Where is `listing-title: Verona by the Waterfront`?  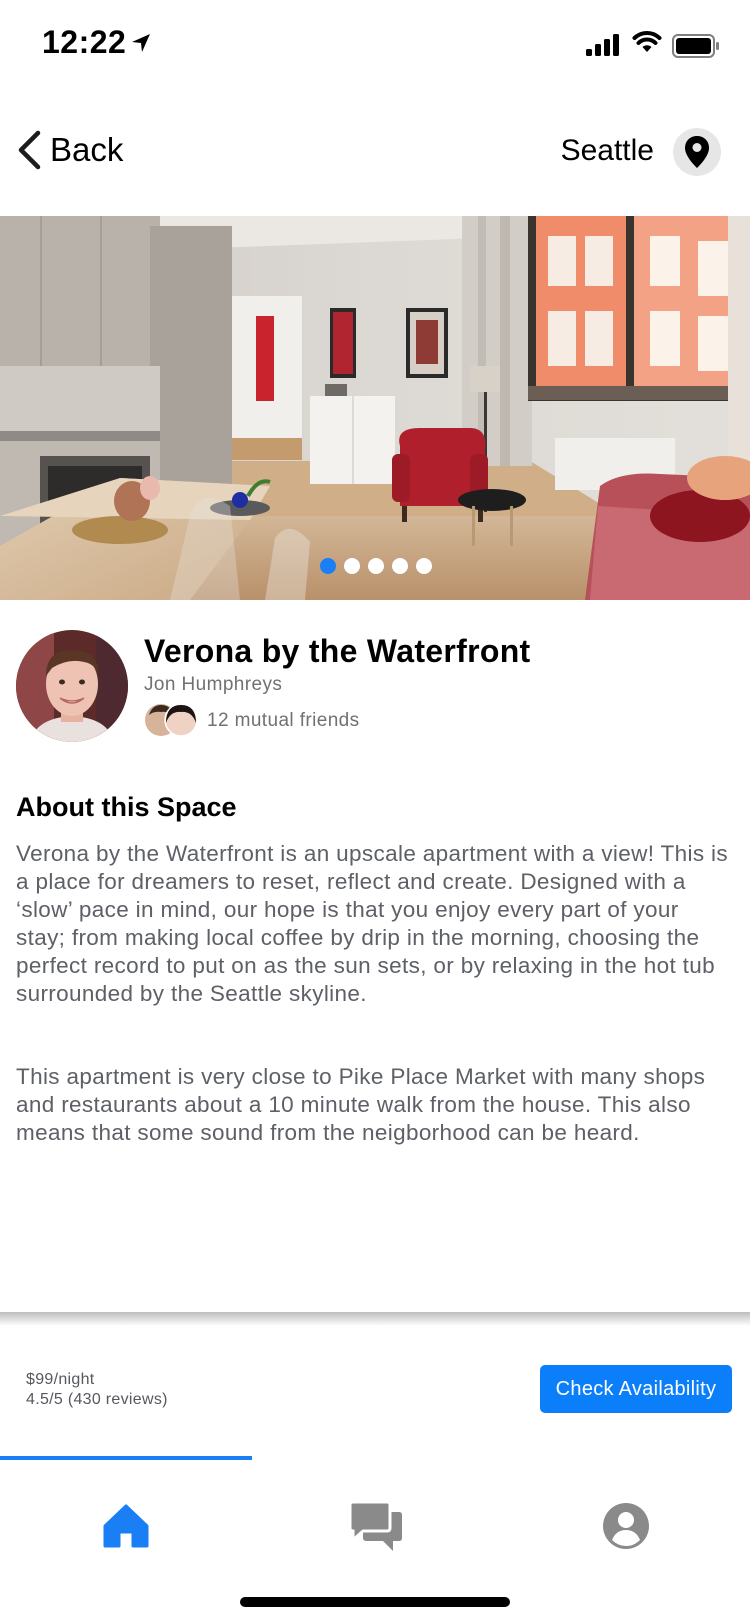 listing-title: Verona by the Waterfront is located at coordinates (337, 651).